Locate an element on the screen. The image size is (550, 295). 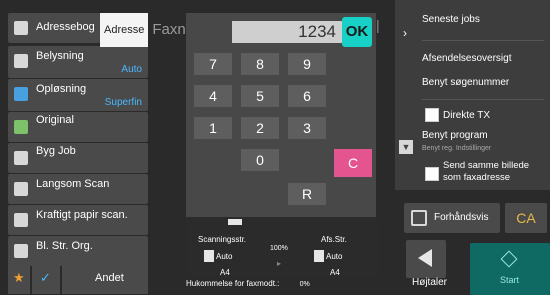
slow-scan-icon is located at coordinates (21, 189).